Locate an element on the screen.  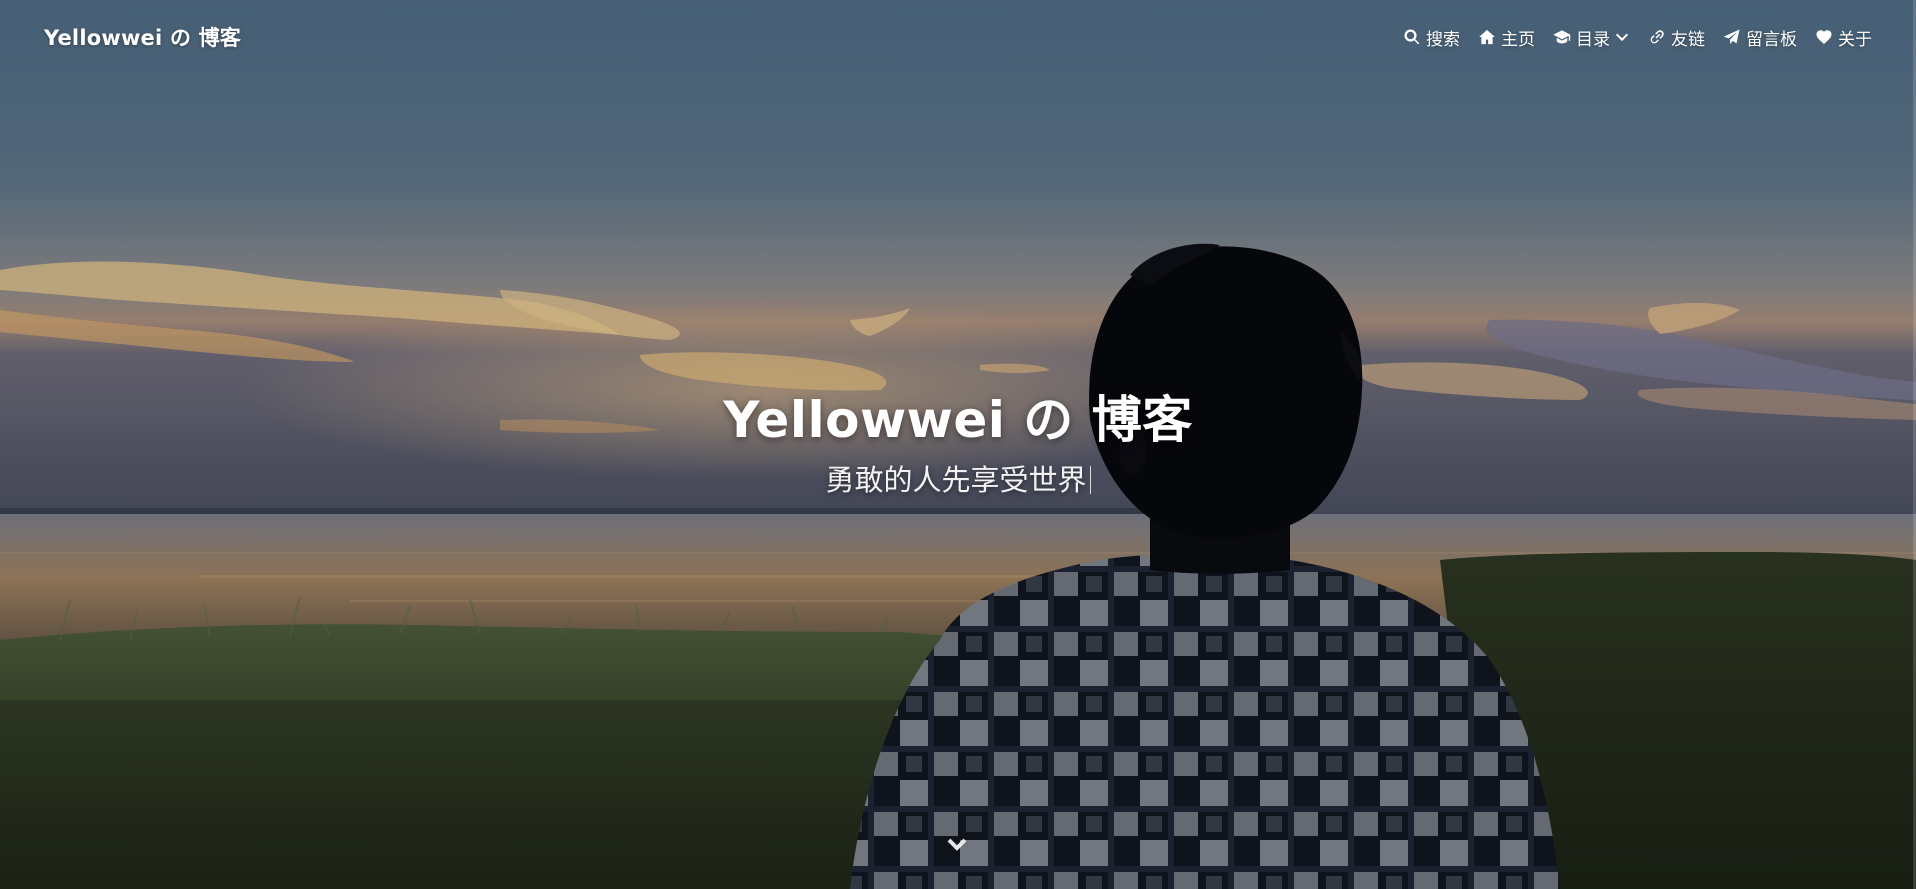
nav-item-home: 主页 is located at coordinates (1506, 37).